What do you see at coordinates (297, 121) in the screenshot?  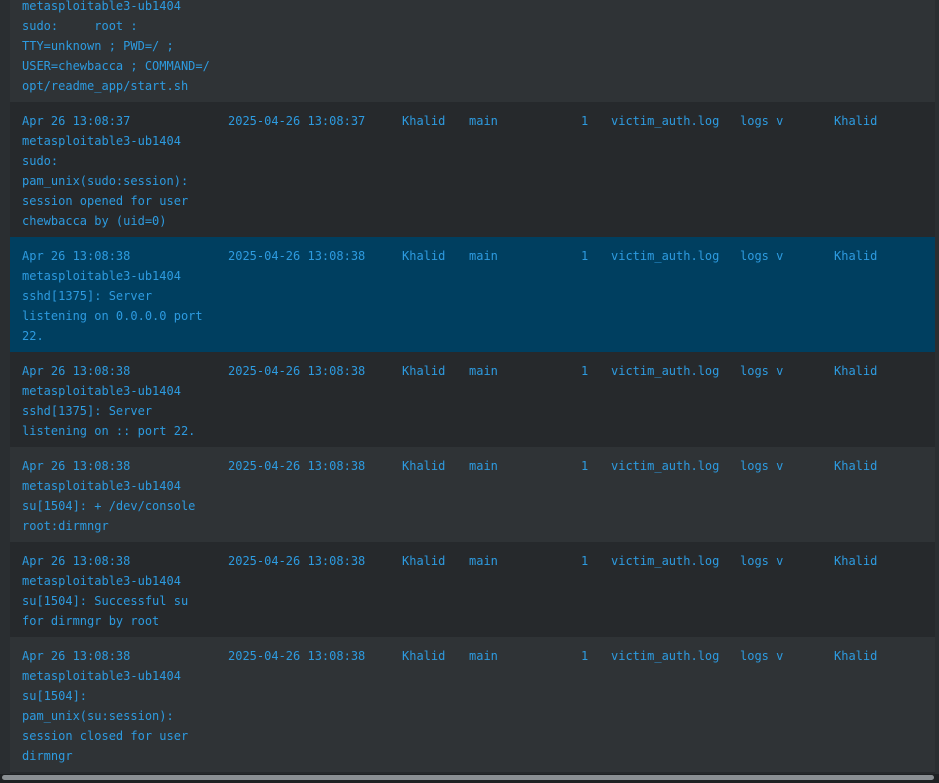 I see `timestamp-cell: 2025-04-26 13:08:37` at bounding box center [297, 121].